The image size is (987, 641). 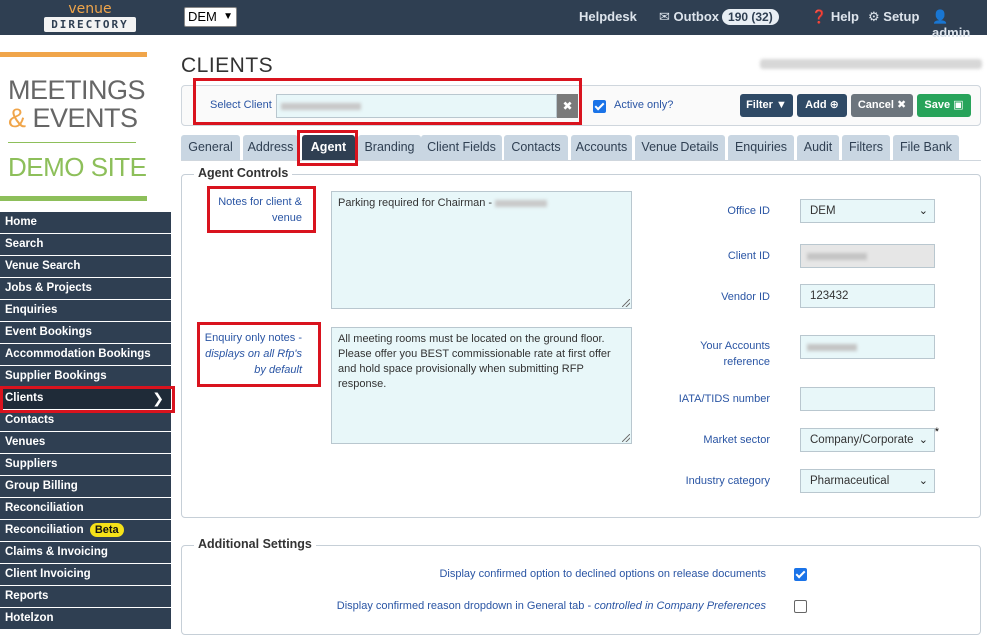 What do you see at coordinates (328, 148) in the screenshot?
I see `tab-agent: Agent` at bounding box center [328, 148].